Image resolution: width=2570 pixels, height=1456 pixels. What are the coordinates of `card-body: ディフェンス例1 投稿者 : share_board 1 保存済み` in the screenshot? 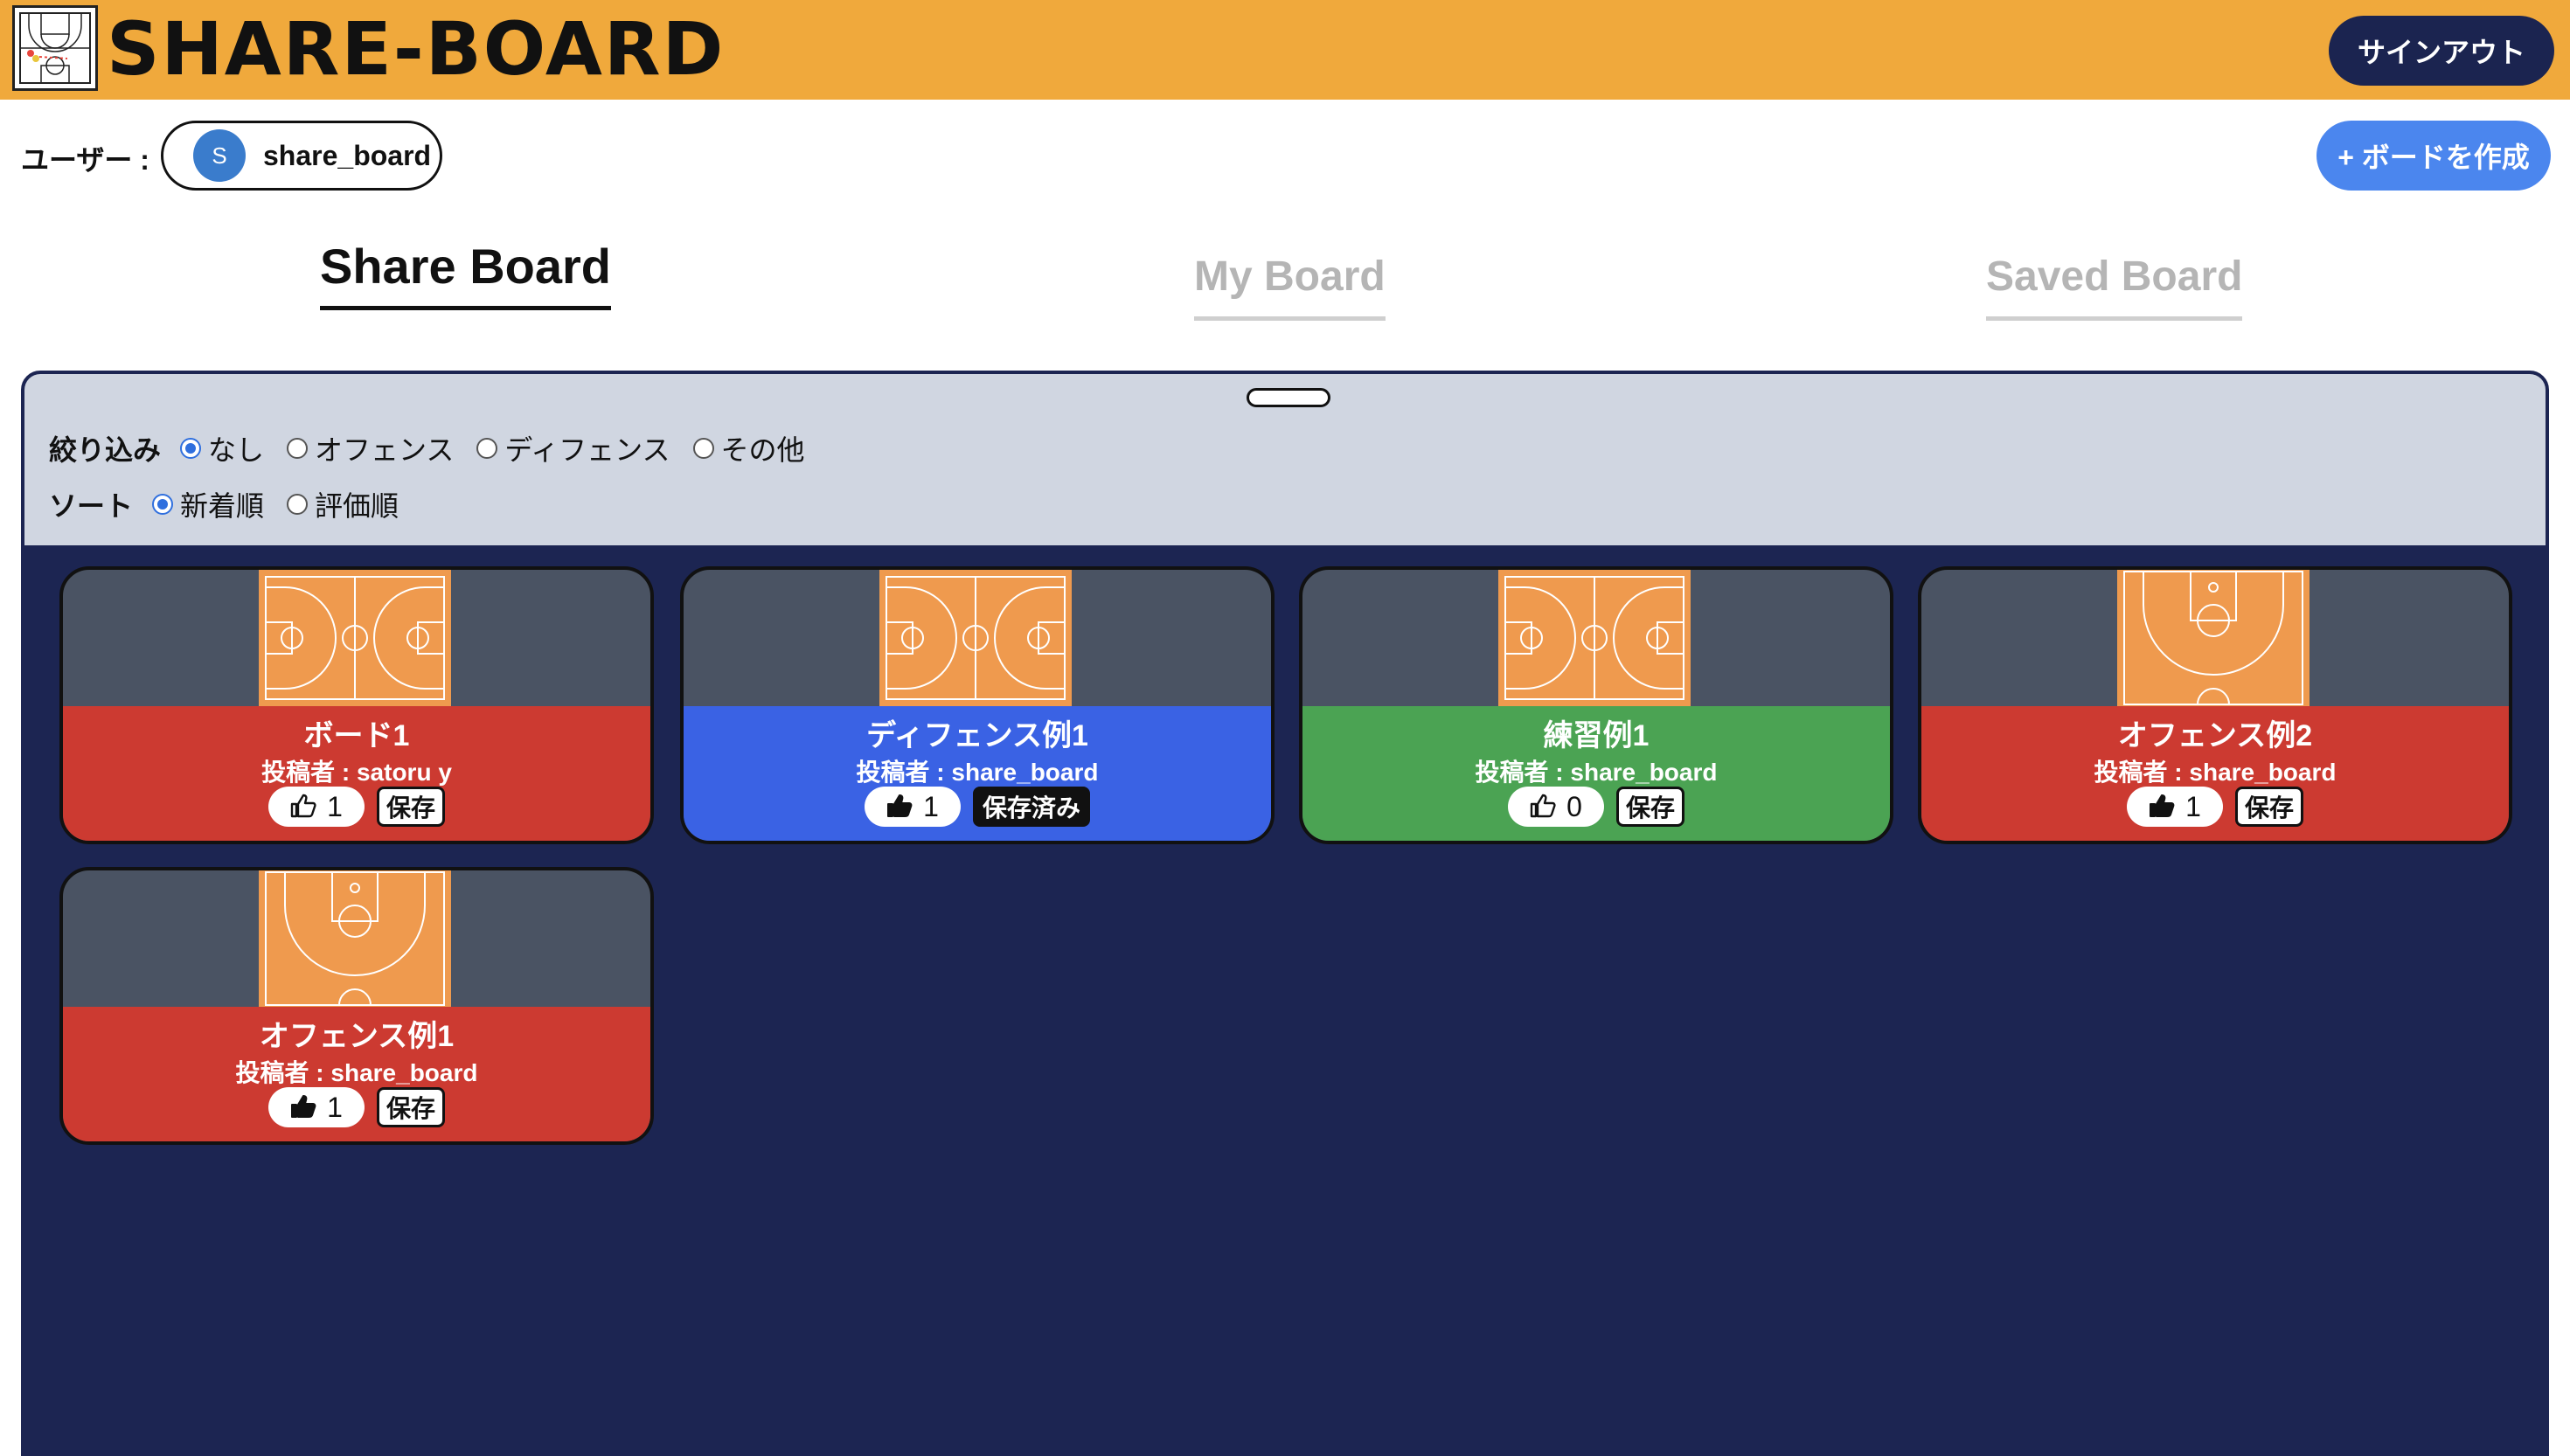 It's located at (977, 773).